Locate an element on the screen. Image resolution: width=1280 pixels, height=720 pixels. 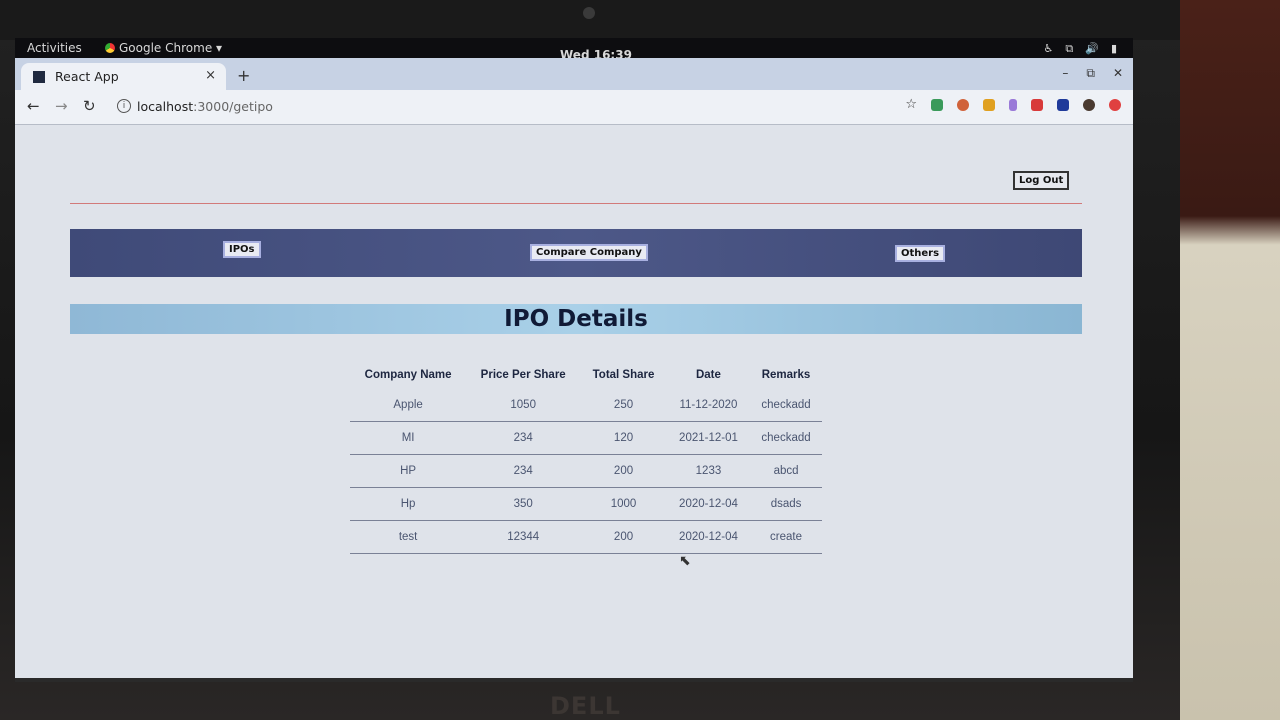
cell-company-name: Apple is located at coordinates (408, 405).